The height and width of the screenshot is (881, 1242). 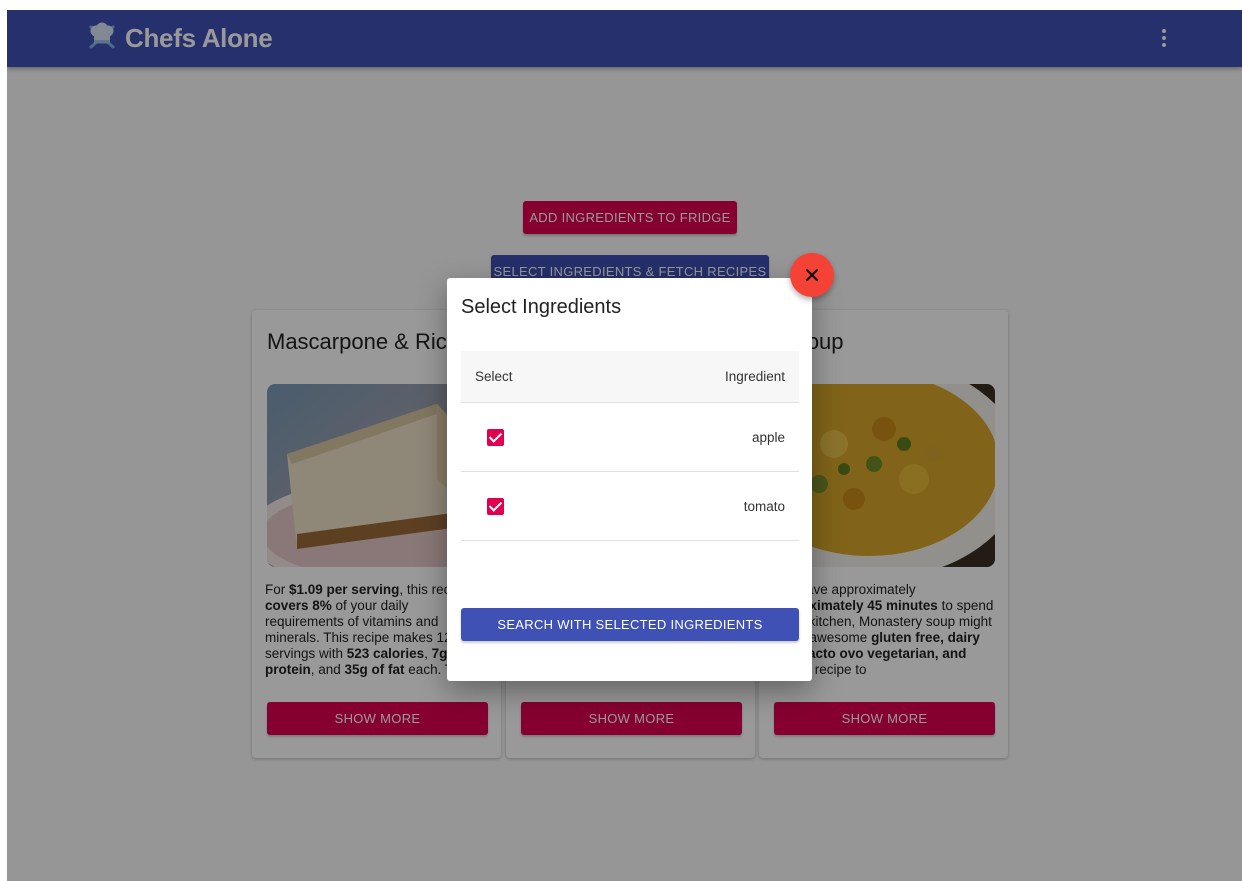 I want to click on dialog-title: Select Ingredients, so click(x=541, y=307).